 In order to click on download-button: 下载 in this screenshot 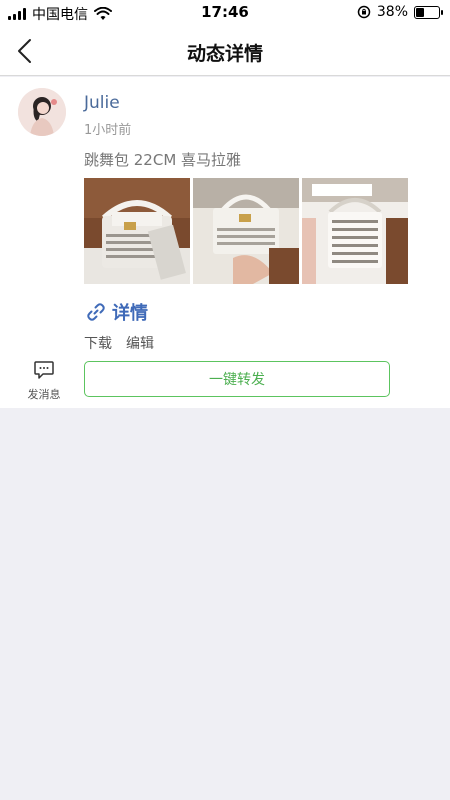, I will do `click(98, 343)`.